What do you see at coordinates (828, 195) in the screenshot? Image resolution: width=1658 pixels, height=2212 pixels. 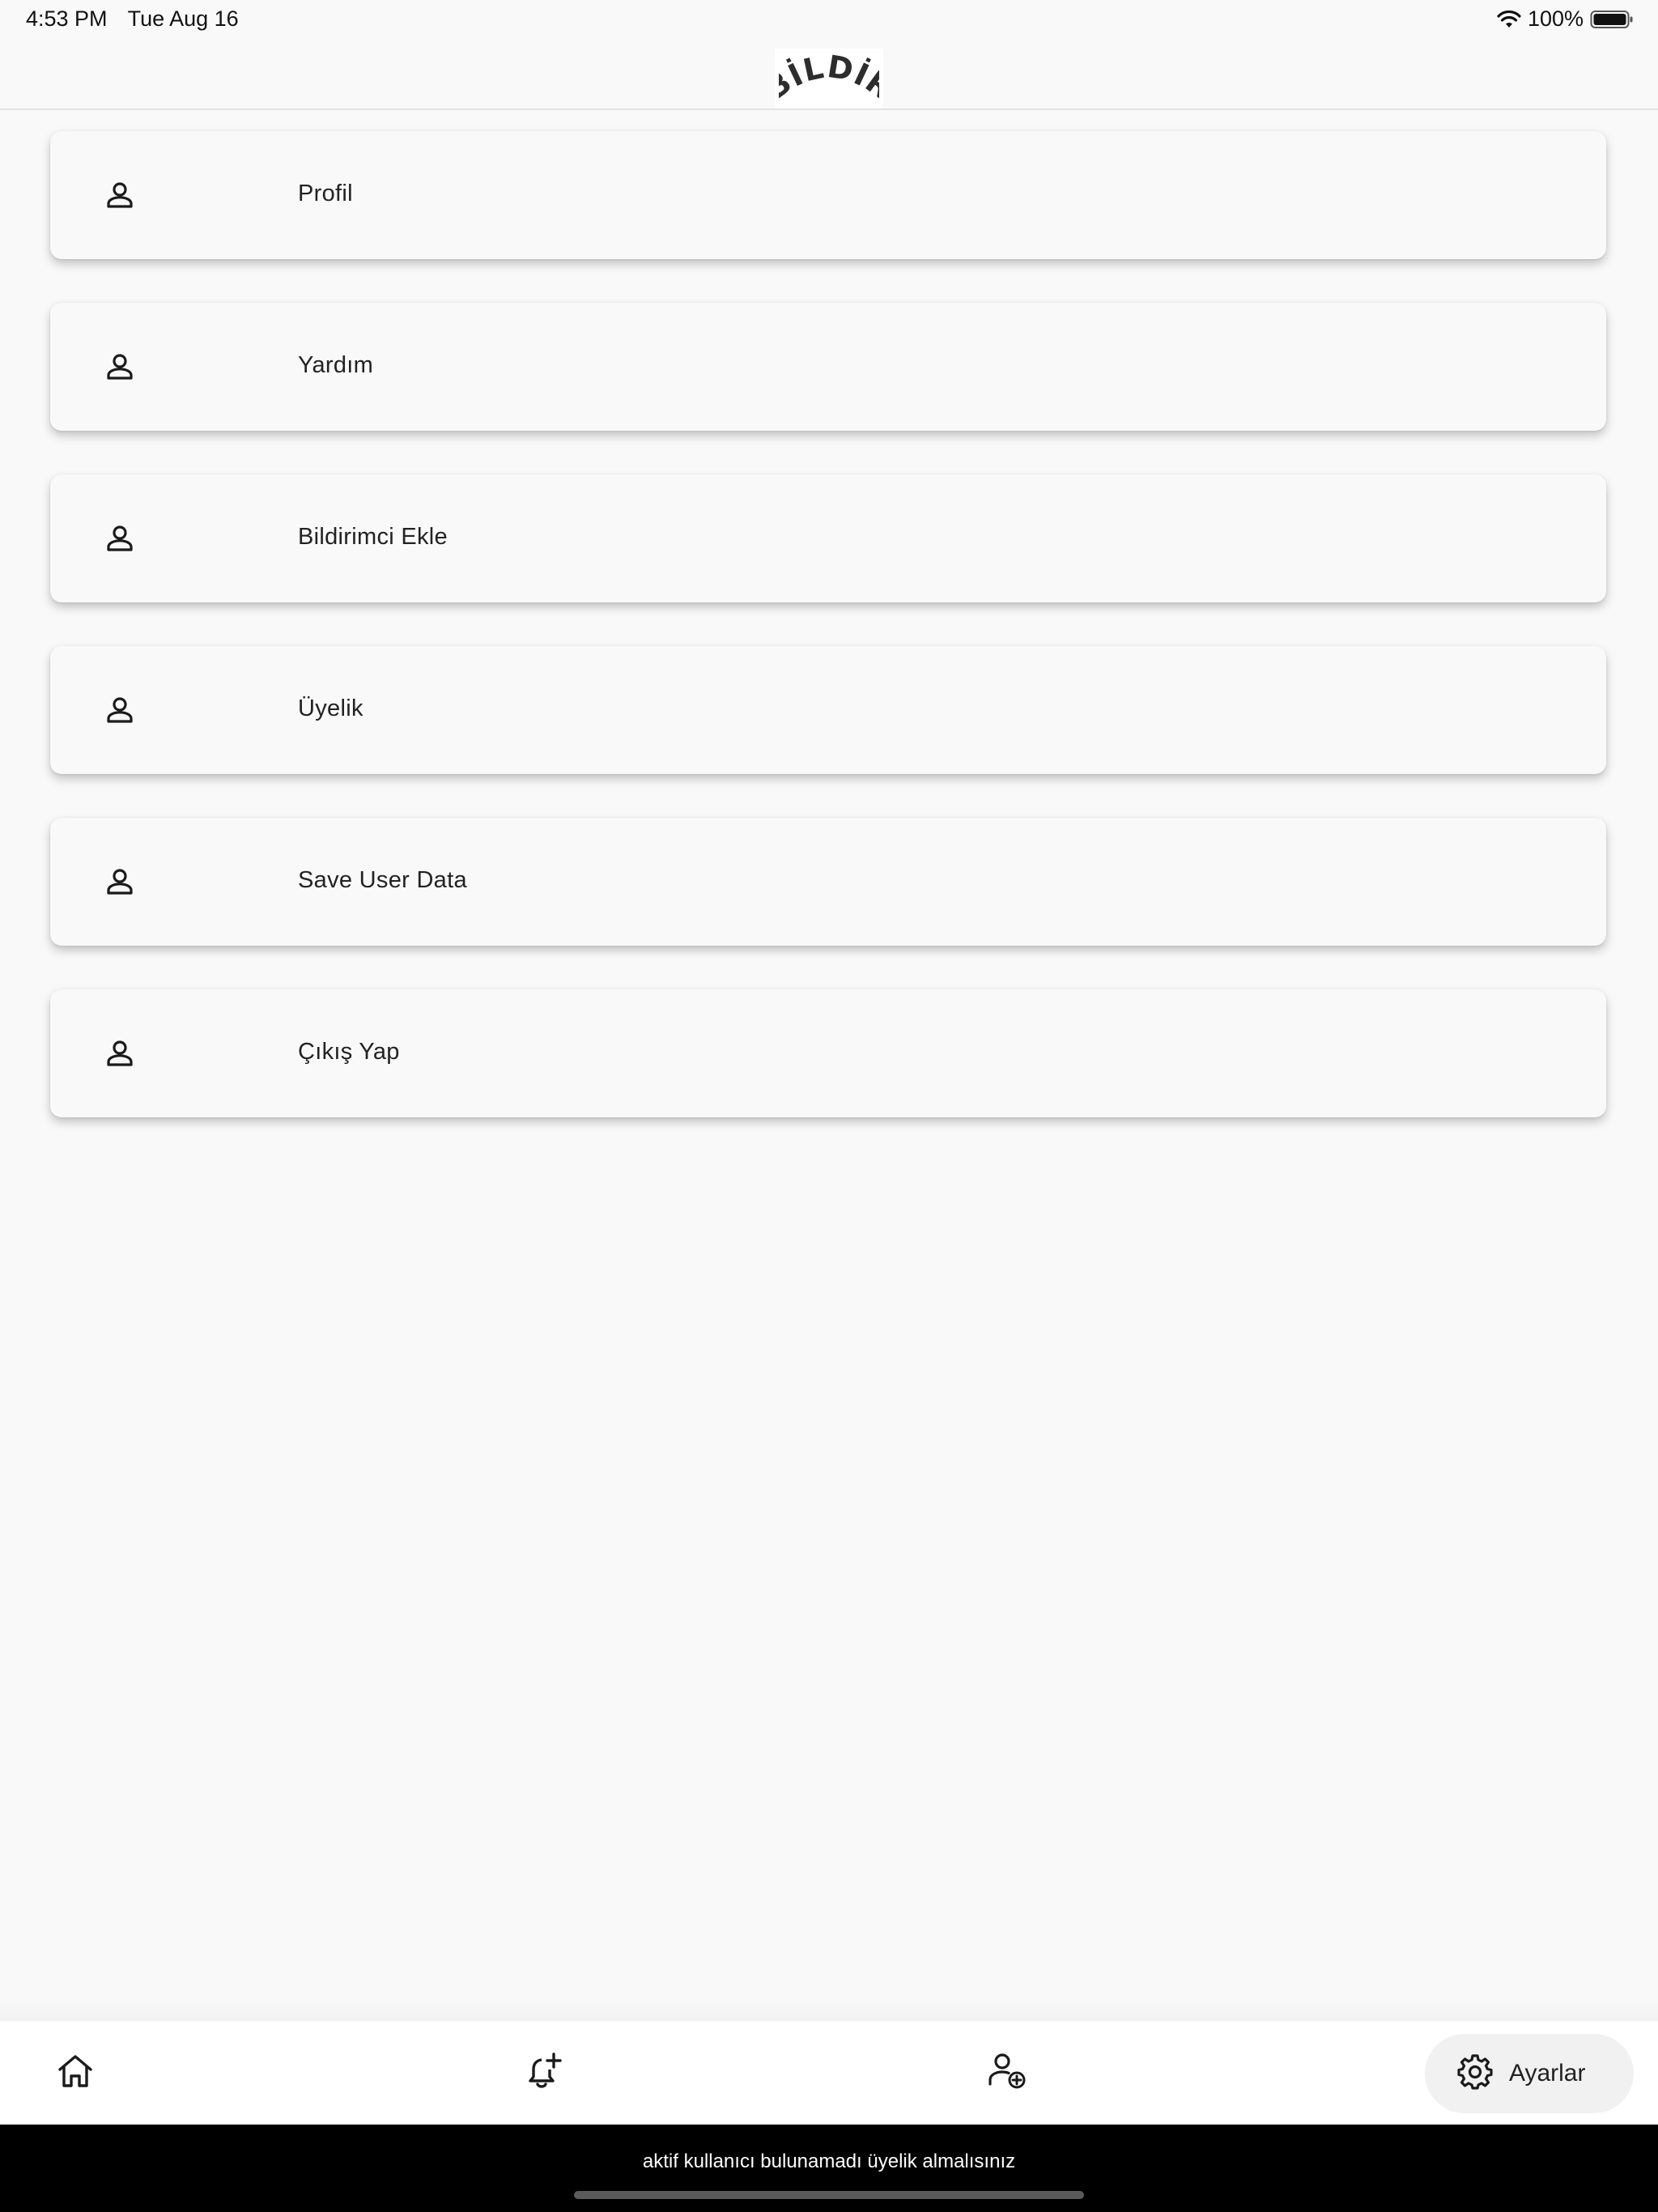 I see `menu-item-profil: Profil` at bounding box center [828, 195].